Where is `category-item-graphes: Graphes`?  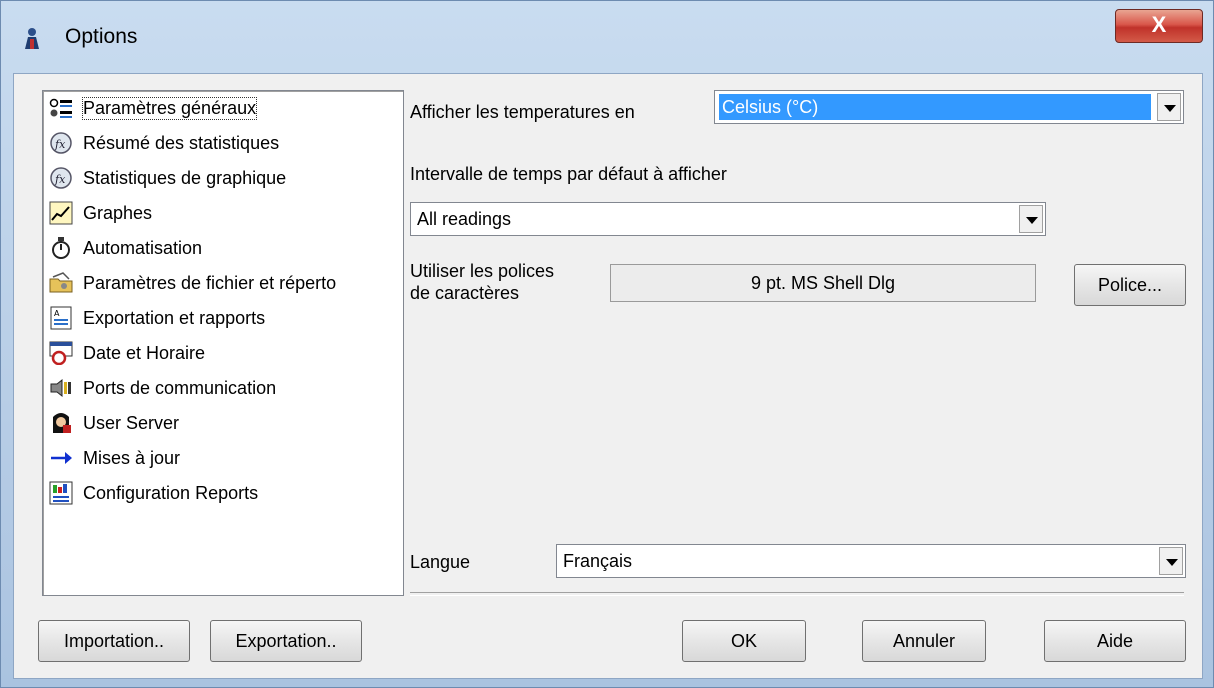 category-item-graphes: Graphes is located at coordinates (100, 213).